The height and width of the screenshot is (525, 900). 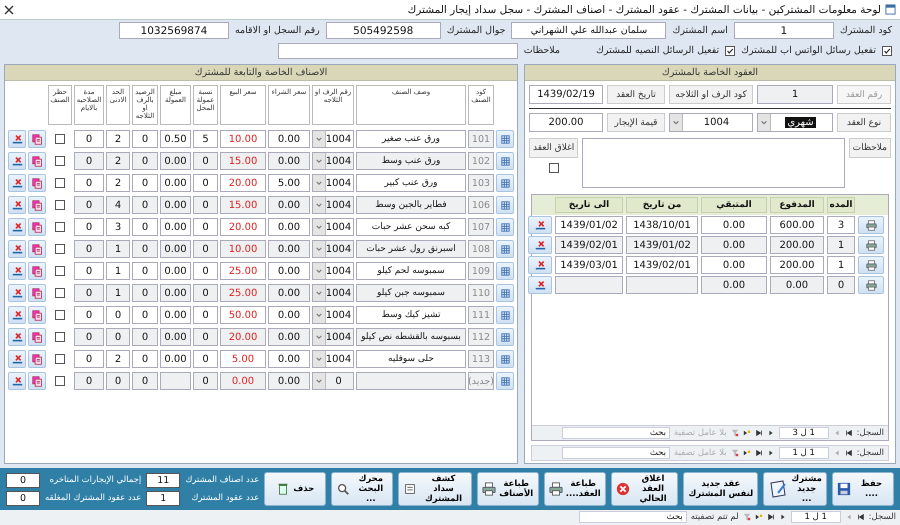 I want to click on text-field: 505492598, so click(x=383, y=30).